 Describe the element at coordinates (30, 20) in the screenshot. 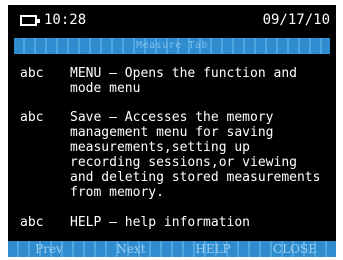

I see `battery-icon` at that location.